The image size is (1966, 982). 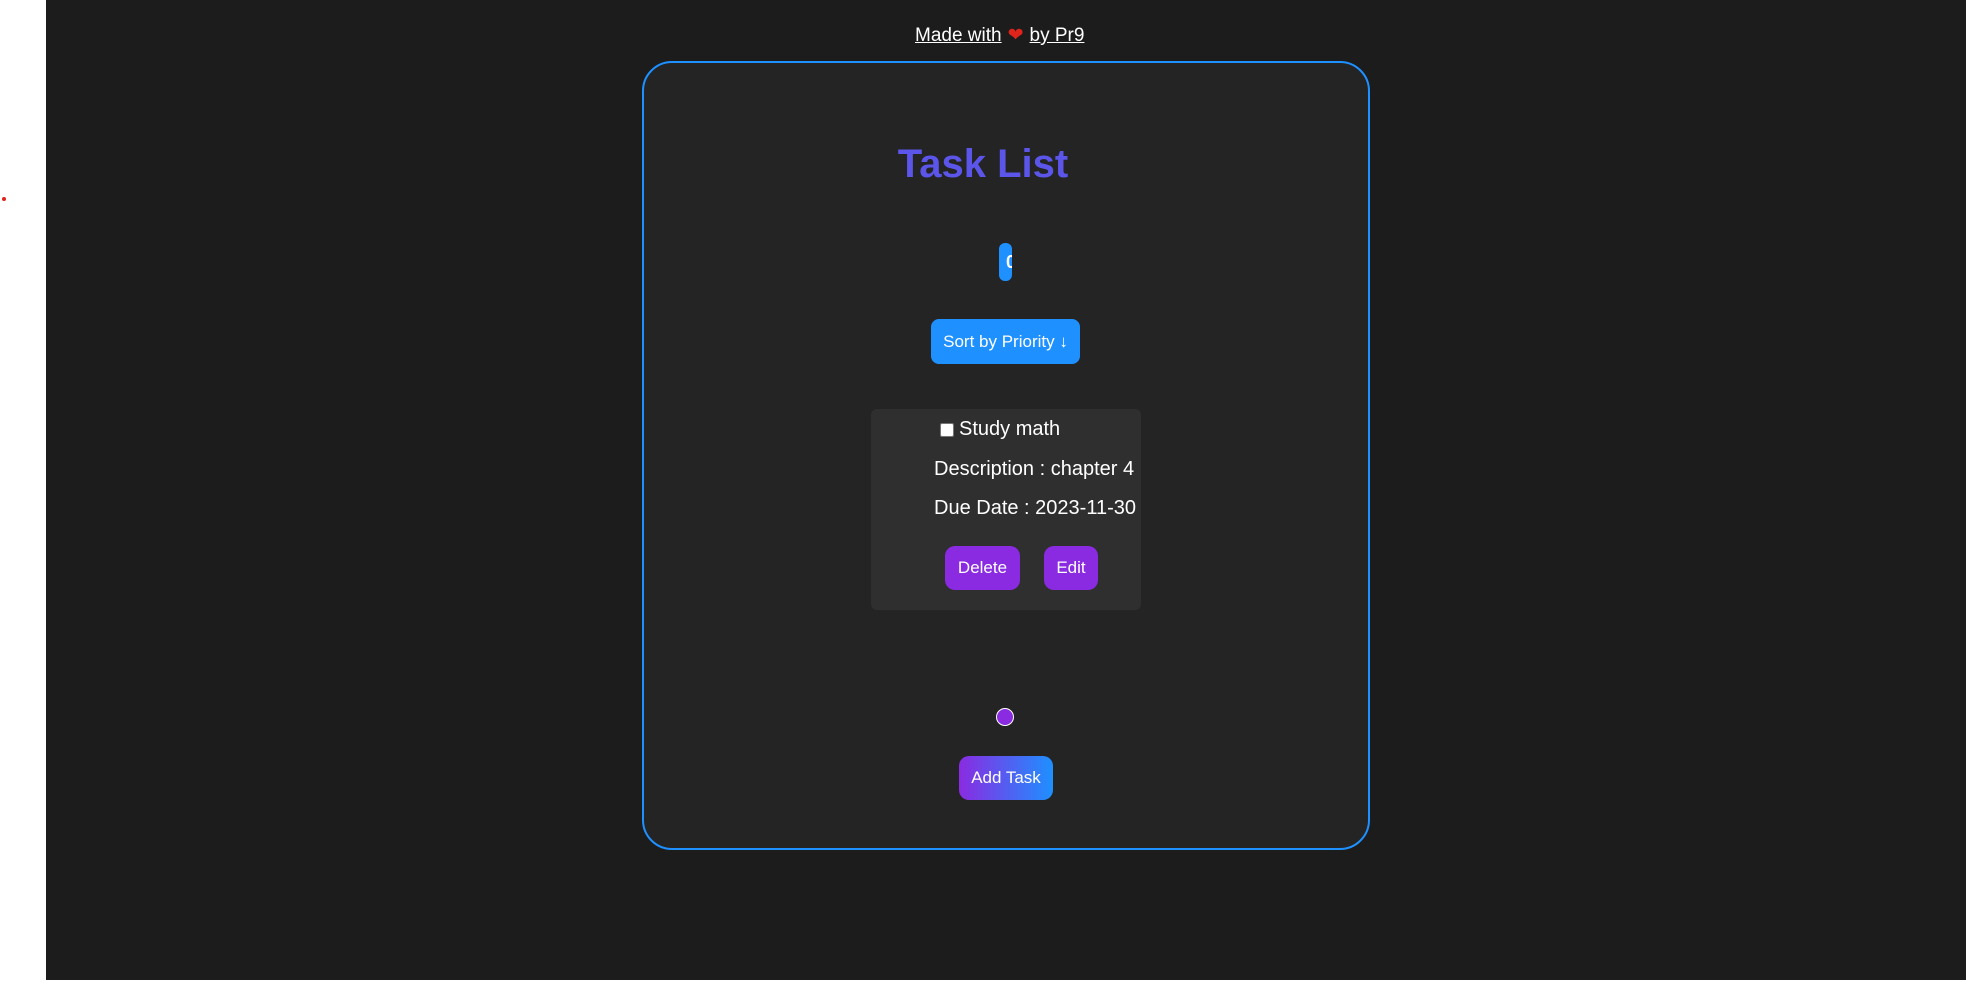 What do you see at coordinates (1034, 469) in the screenshot?
I see `task-description: Description : chapter 4` at bounding box center [1034, 469].